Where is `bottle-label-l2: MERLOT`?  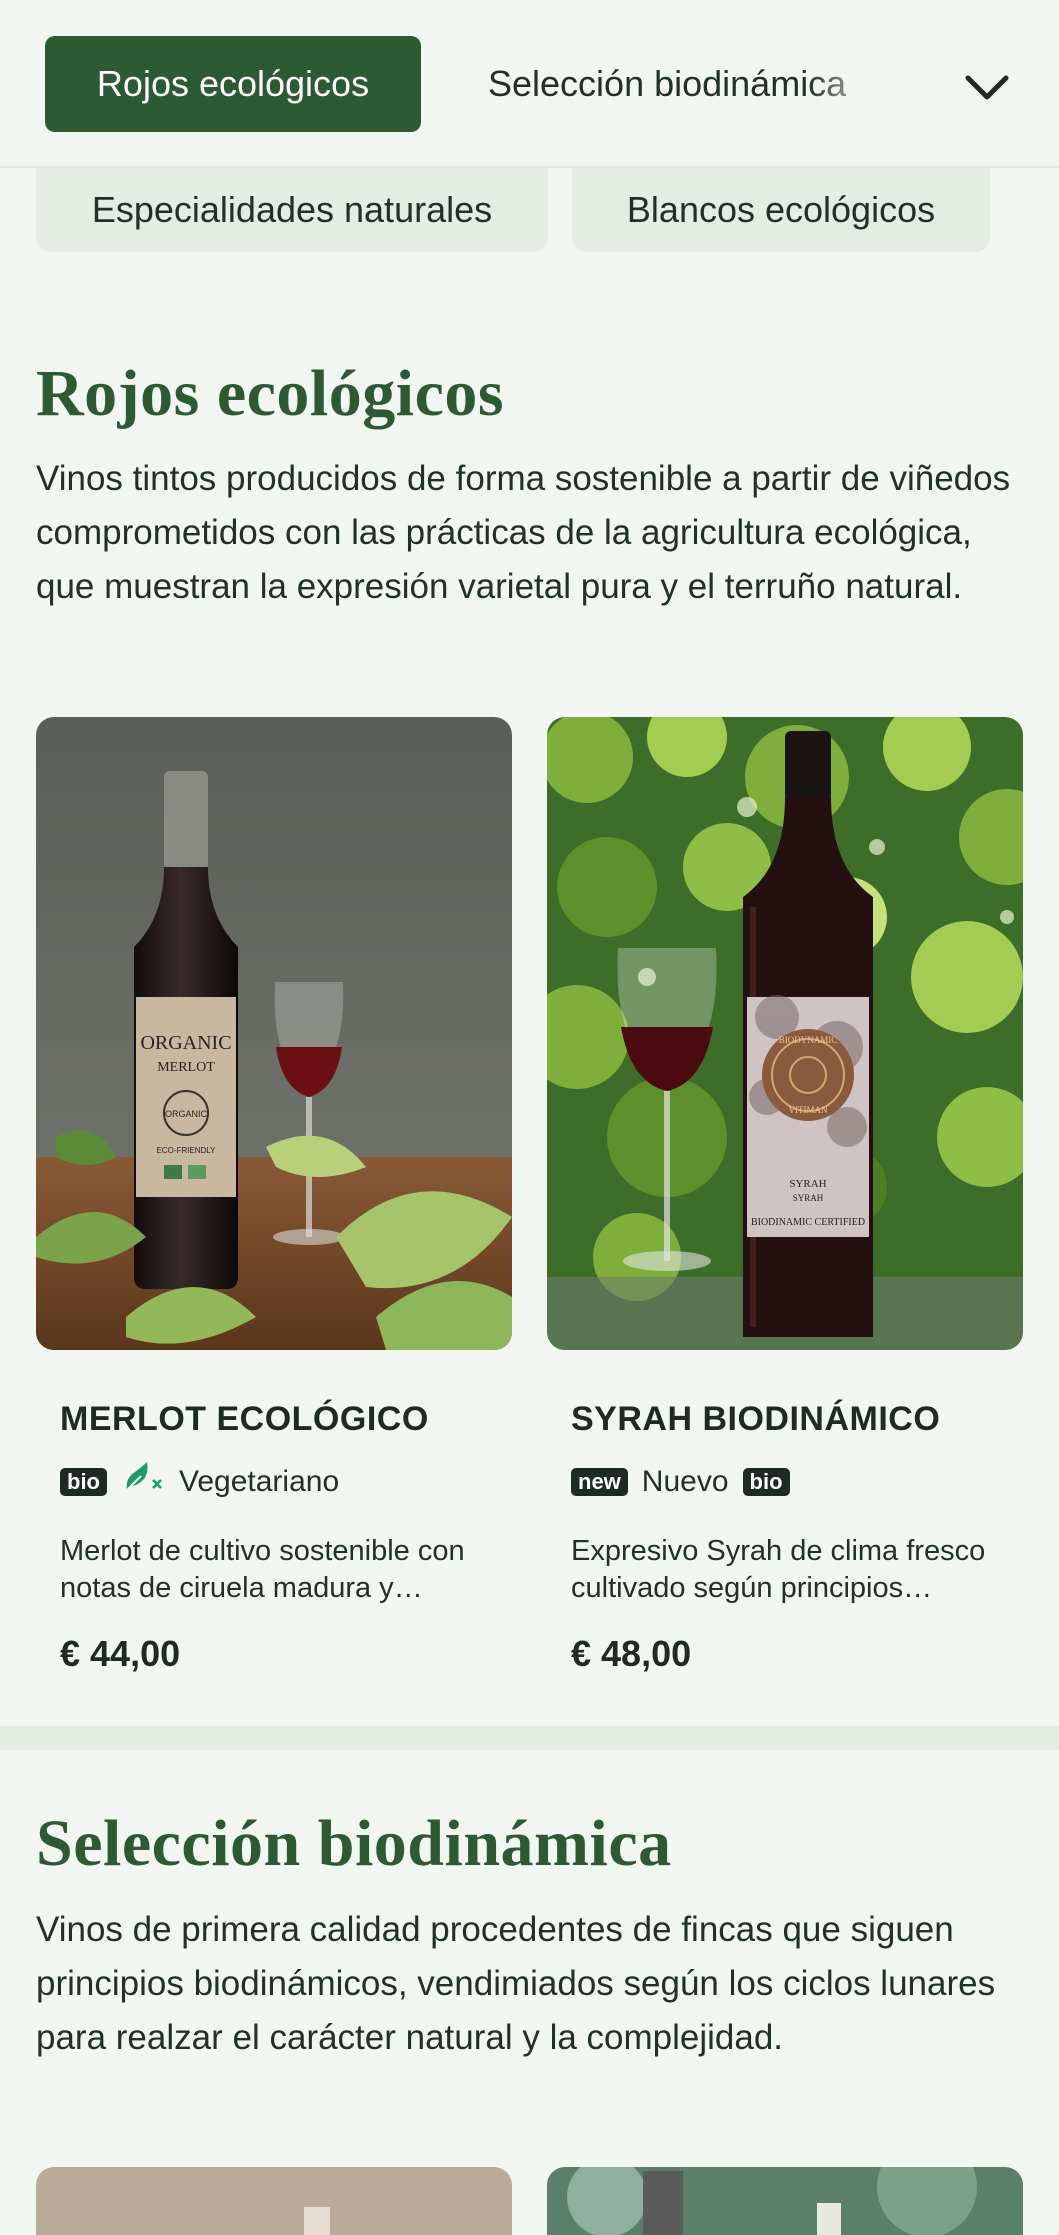
bottle-label-l2: MERLOT is located at coordinates (186, 1067).